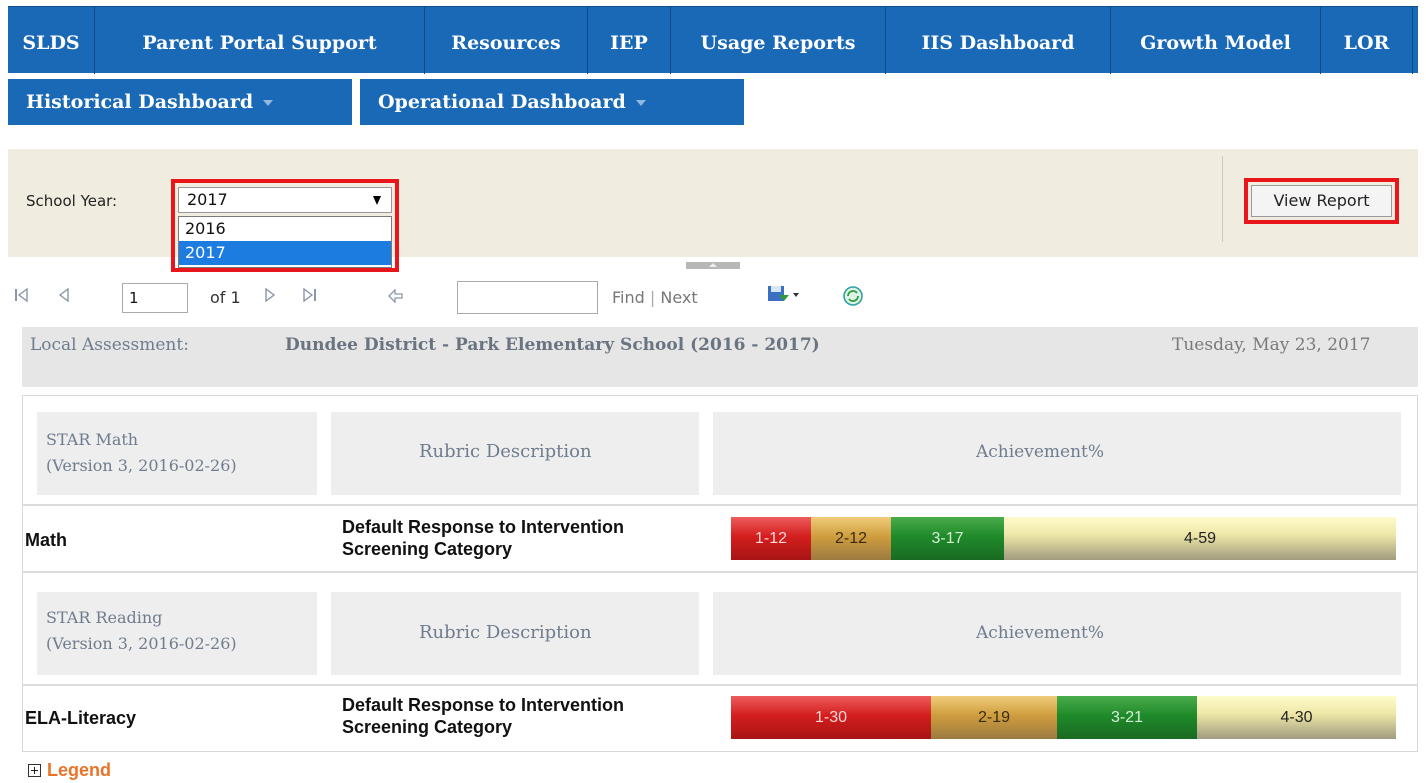 Image resolution: width=1426 pixels, height=783 pixels. I want to click on find-text-input, so click(527, 297).